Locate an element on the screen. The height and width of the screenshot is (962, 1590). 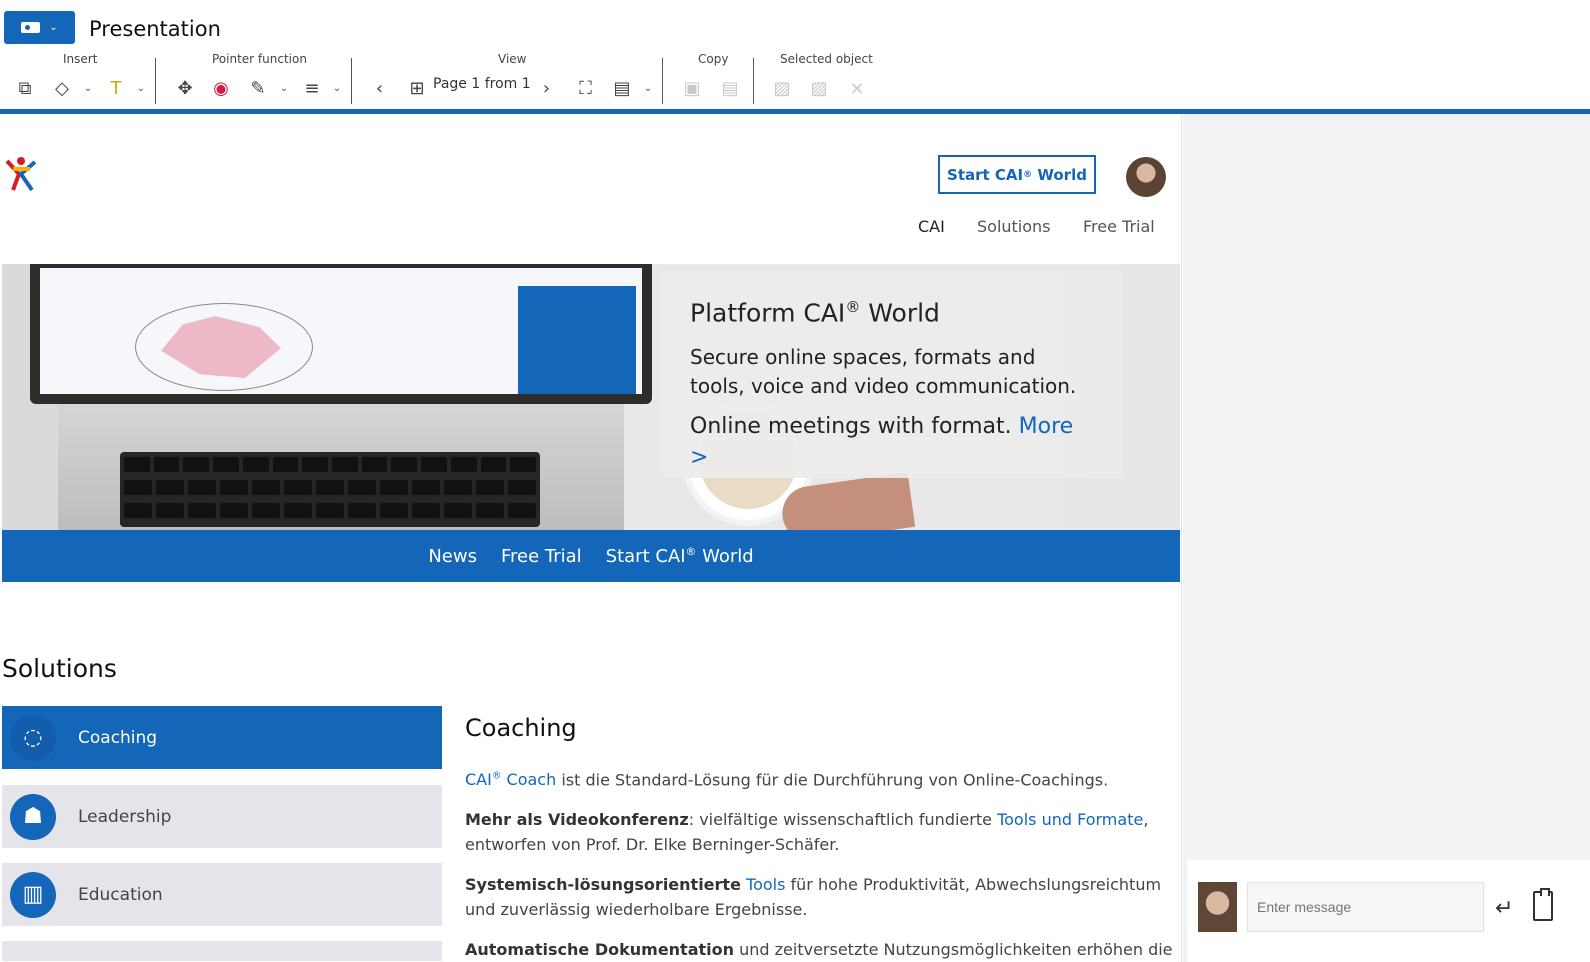
start-cai-world-link: Start CAI® World is located at coordinates (680, 556).